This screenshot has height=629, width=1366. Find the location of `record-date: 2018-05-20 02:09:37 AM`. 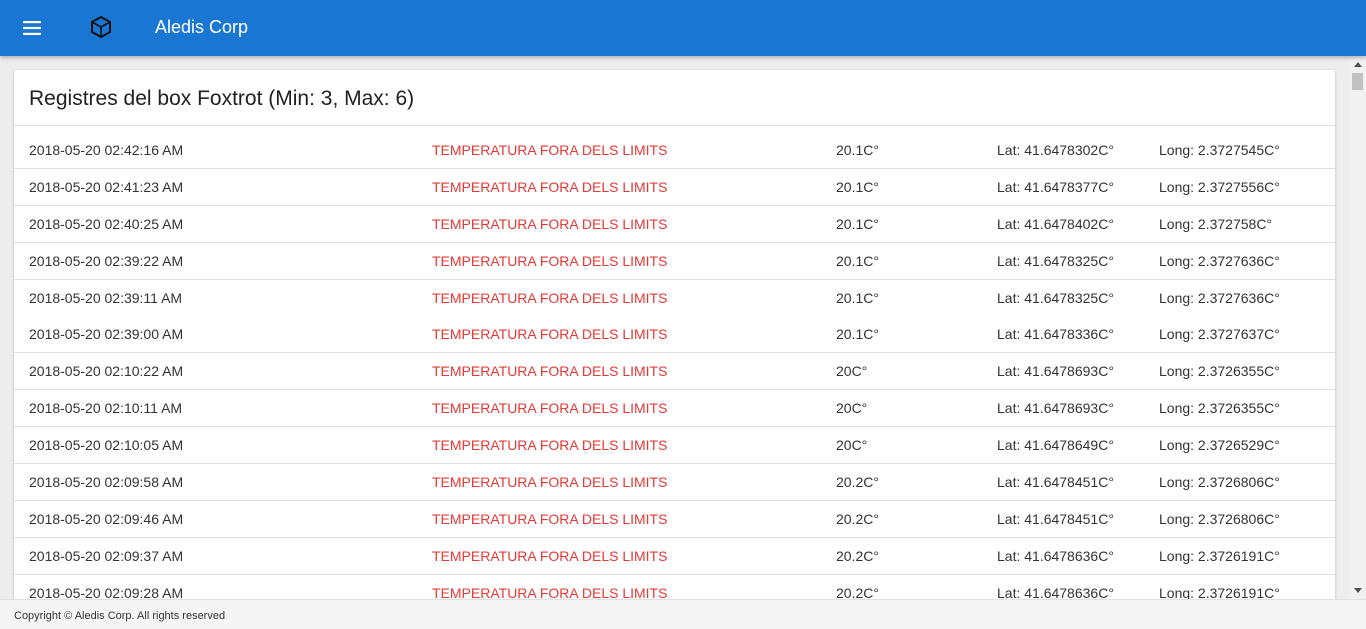

record-date: 2018-05-20 02:09:37 AM is located at coordinates (106, 556).